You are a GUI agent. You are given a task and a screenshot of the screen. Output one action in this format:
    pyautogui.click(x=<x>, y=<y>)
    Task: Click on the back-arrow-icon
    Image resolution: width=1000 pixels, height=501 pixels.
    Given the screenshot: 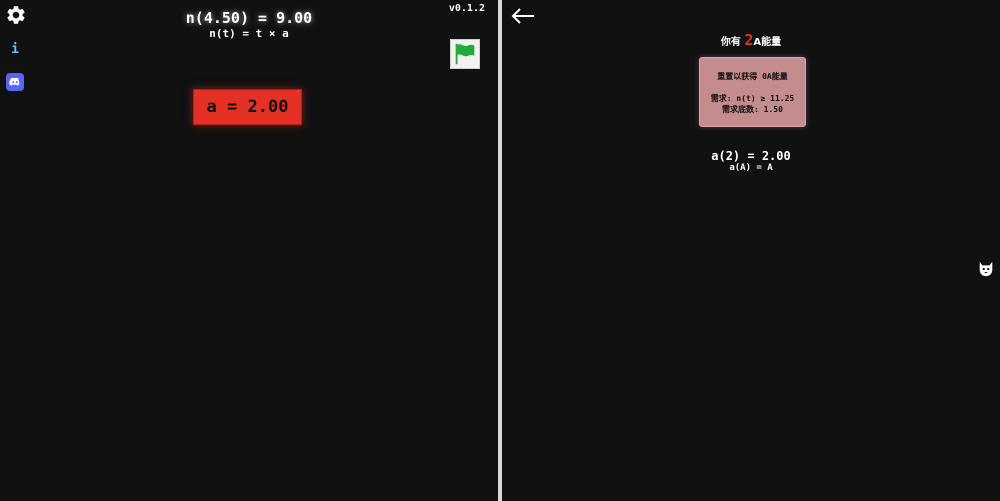 What is the action you would take?
    pyautogui.click(x=523, y=16)
    